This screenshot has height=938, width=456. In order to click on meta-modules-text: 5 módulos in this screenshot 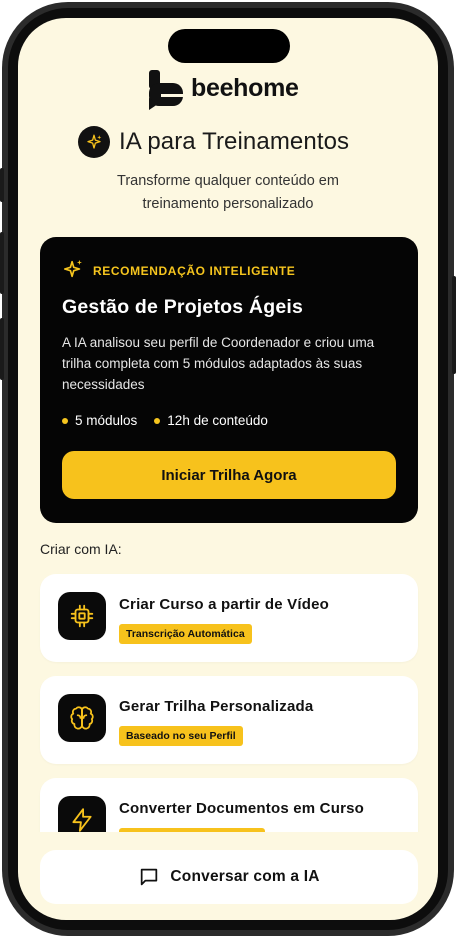, I will do `click(106, 420)`.